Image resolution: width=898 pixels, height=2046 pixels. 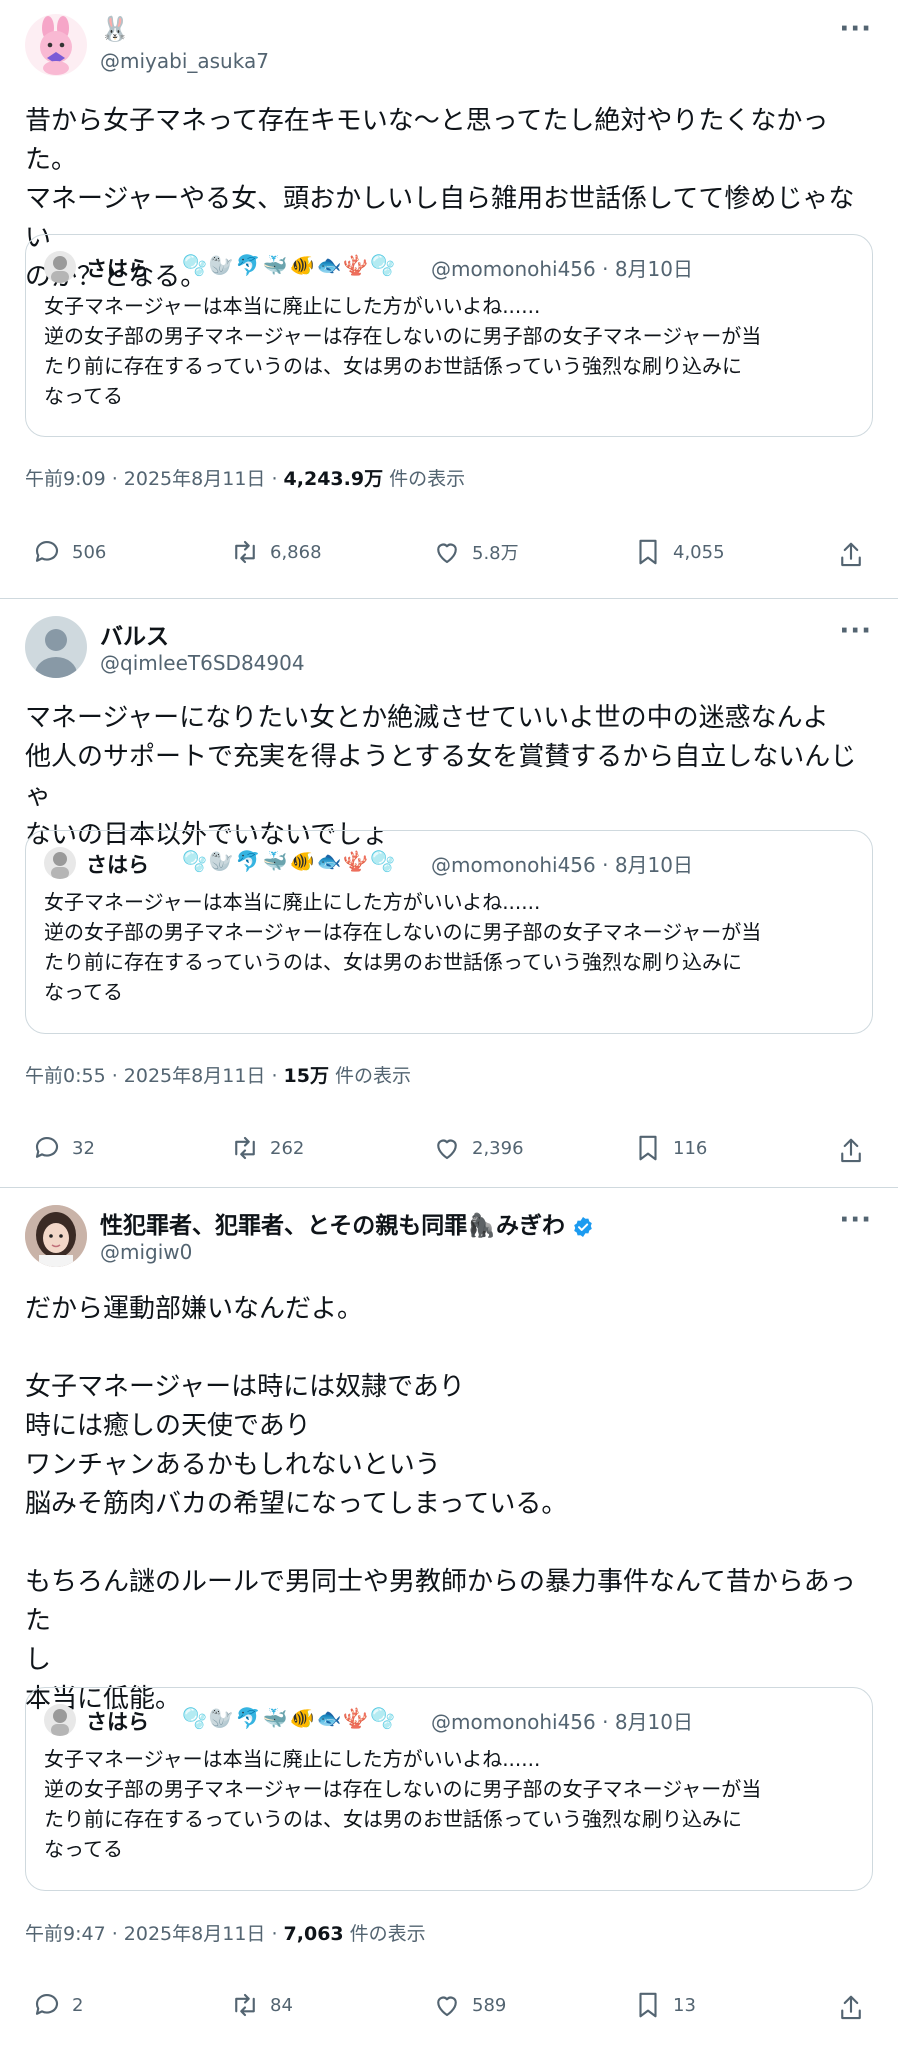 I want to click on bunny-avatar-image, so click(x=56, y=45).